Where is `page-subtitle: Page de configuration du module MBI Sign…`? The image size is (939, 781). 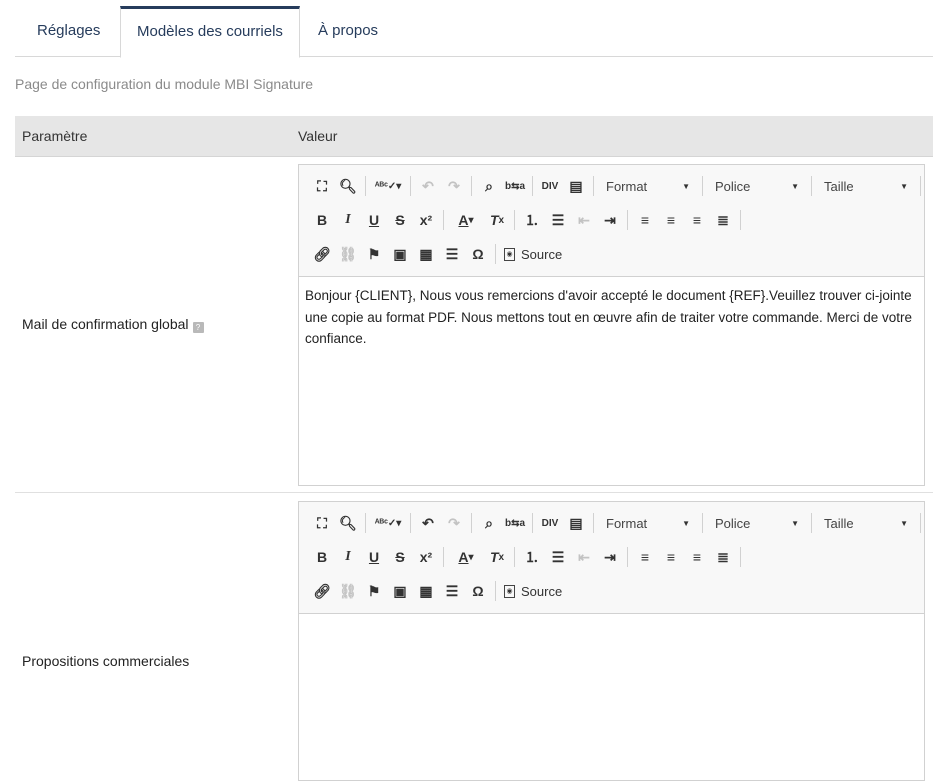
page-subtitle: Page de configuration du module MBI Sign… is located at coordinates (164, 84).